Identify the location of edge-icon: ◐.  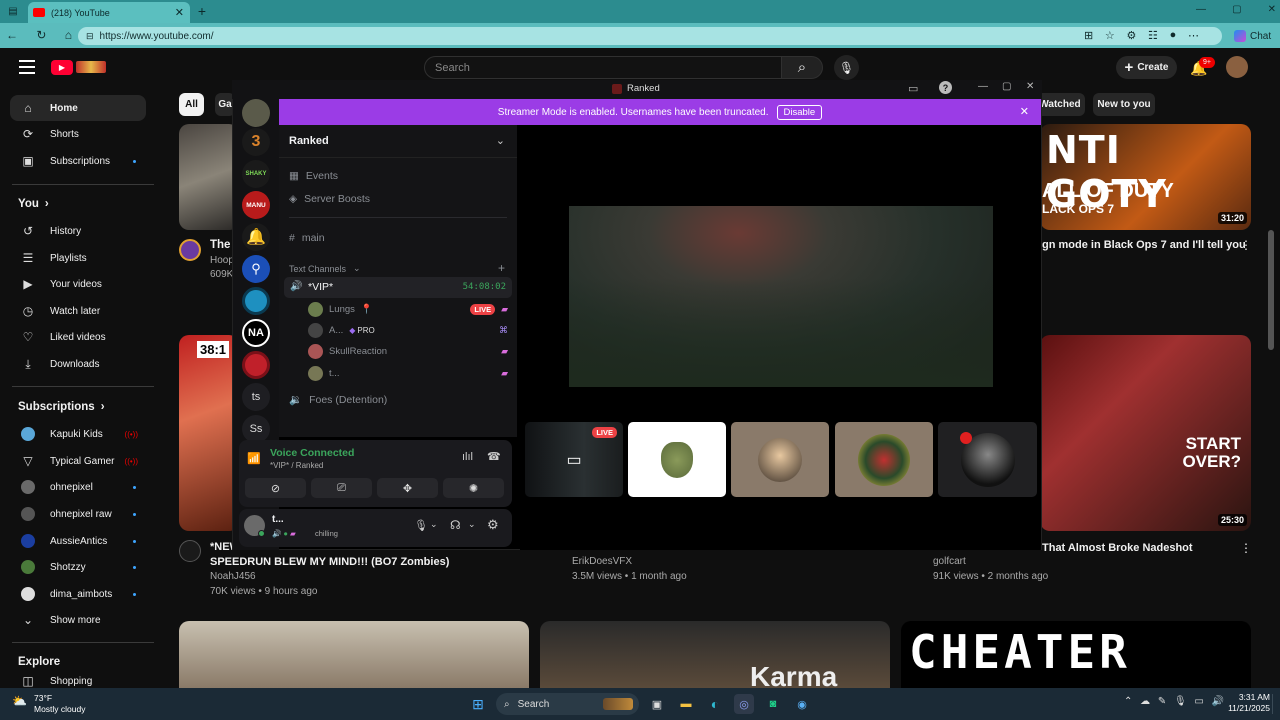
(715, 704).